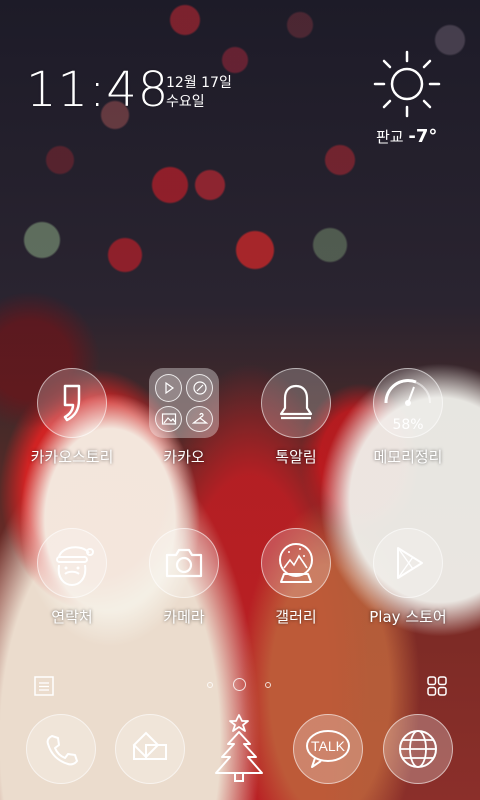 The width and height of the screenshot is (480, 800). I want to click on messages-icon, so click(149, 745).